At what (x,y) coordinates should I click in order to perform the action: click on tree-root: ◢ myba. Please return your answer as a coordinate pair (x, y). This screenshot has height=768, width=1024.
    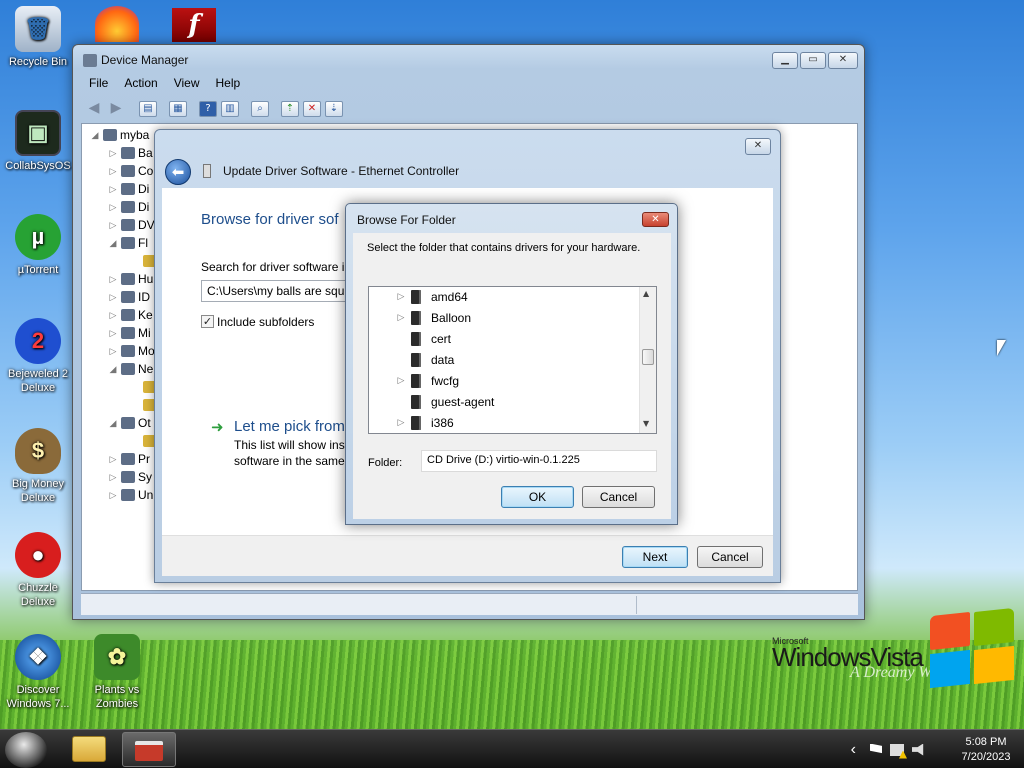
    Looking at the image, I should click on (120, 135).